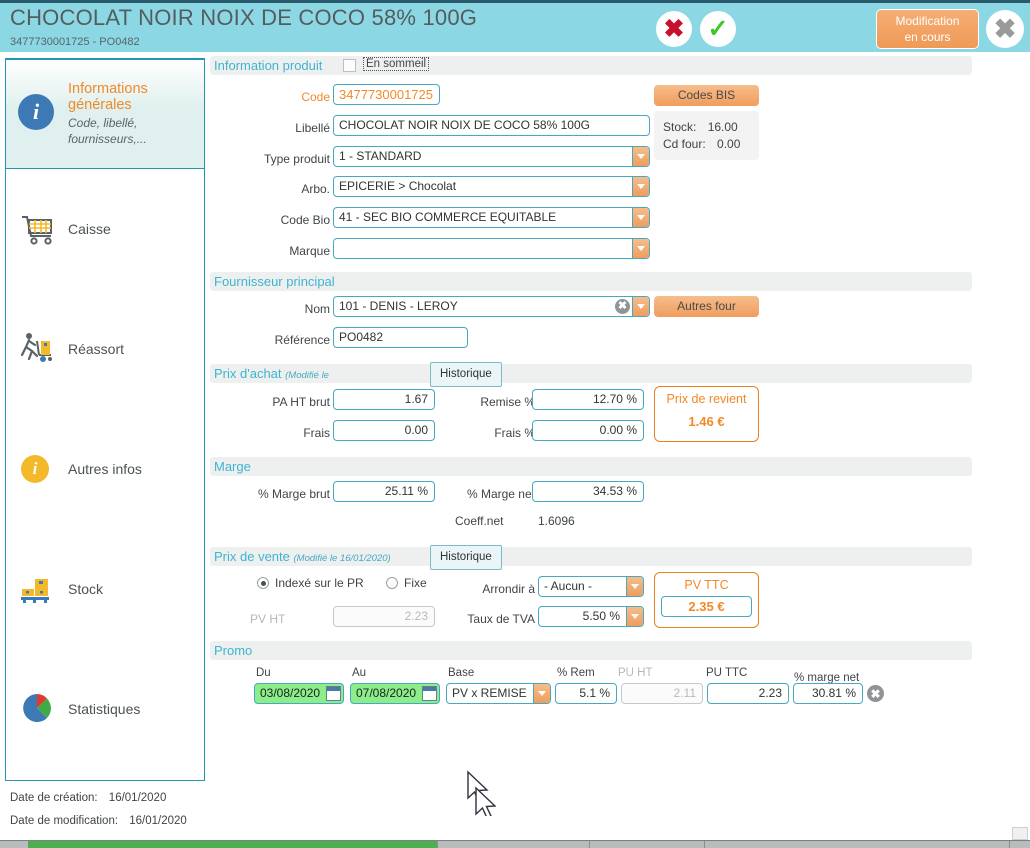 This screenshot has width=1030, height=848. What do you see at coordinates (290, 693) in the screenshot?
I see `promo-du-value: 03/08/2020` at bounding box center [290, 693].